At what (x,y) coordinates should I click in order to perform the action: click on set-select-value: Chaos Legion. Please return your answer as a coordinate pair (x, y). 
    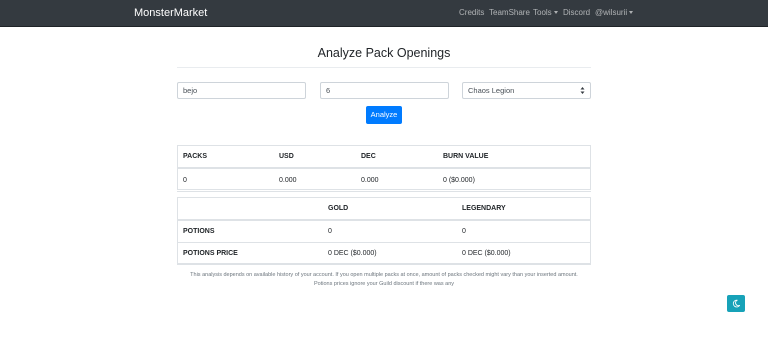
    Looking at the image, I should click on (491, 90).